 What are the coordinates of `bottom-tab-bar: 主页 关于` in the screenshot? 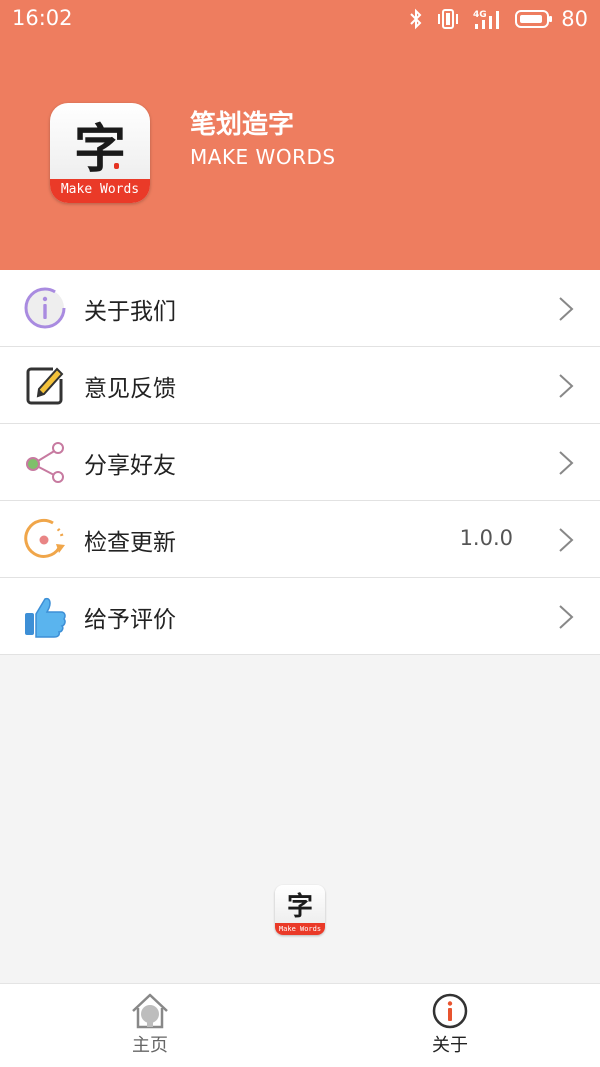 It's located at (300, 1025).